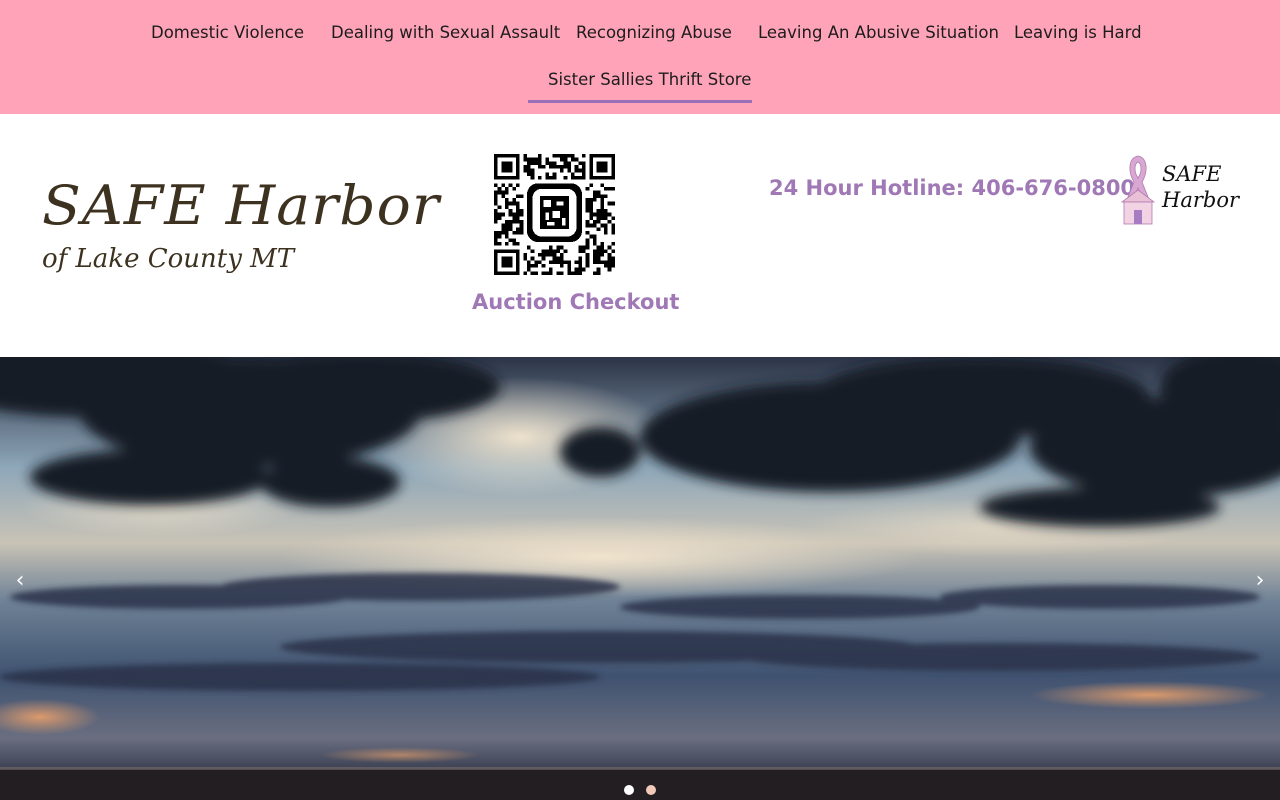 The height and width of the screenshot is (800, 1280). I want to click on mini-logo: SAFE Harbor, so click(1178, 191).